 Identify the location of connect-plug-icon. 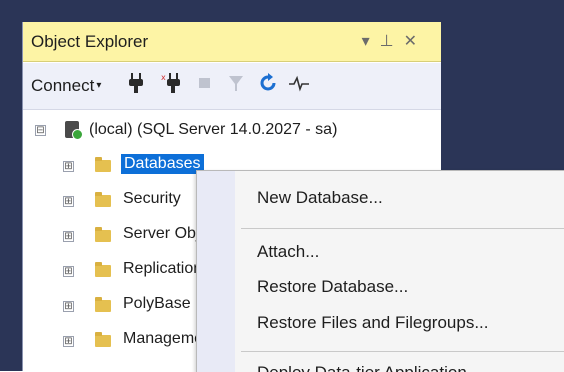
(136, 85).